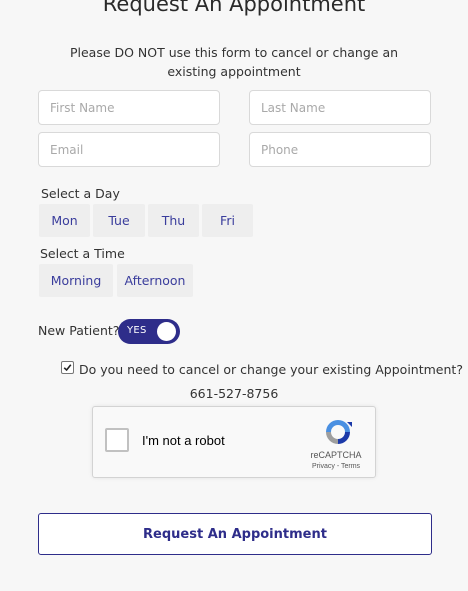 The height and width of the screenshot is (591, 468). Describe the element at coordinates (82, 253) in the screenshot. I see `select-time-label: Select a Time` at that location.